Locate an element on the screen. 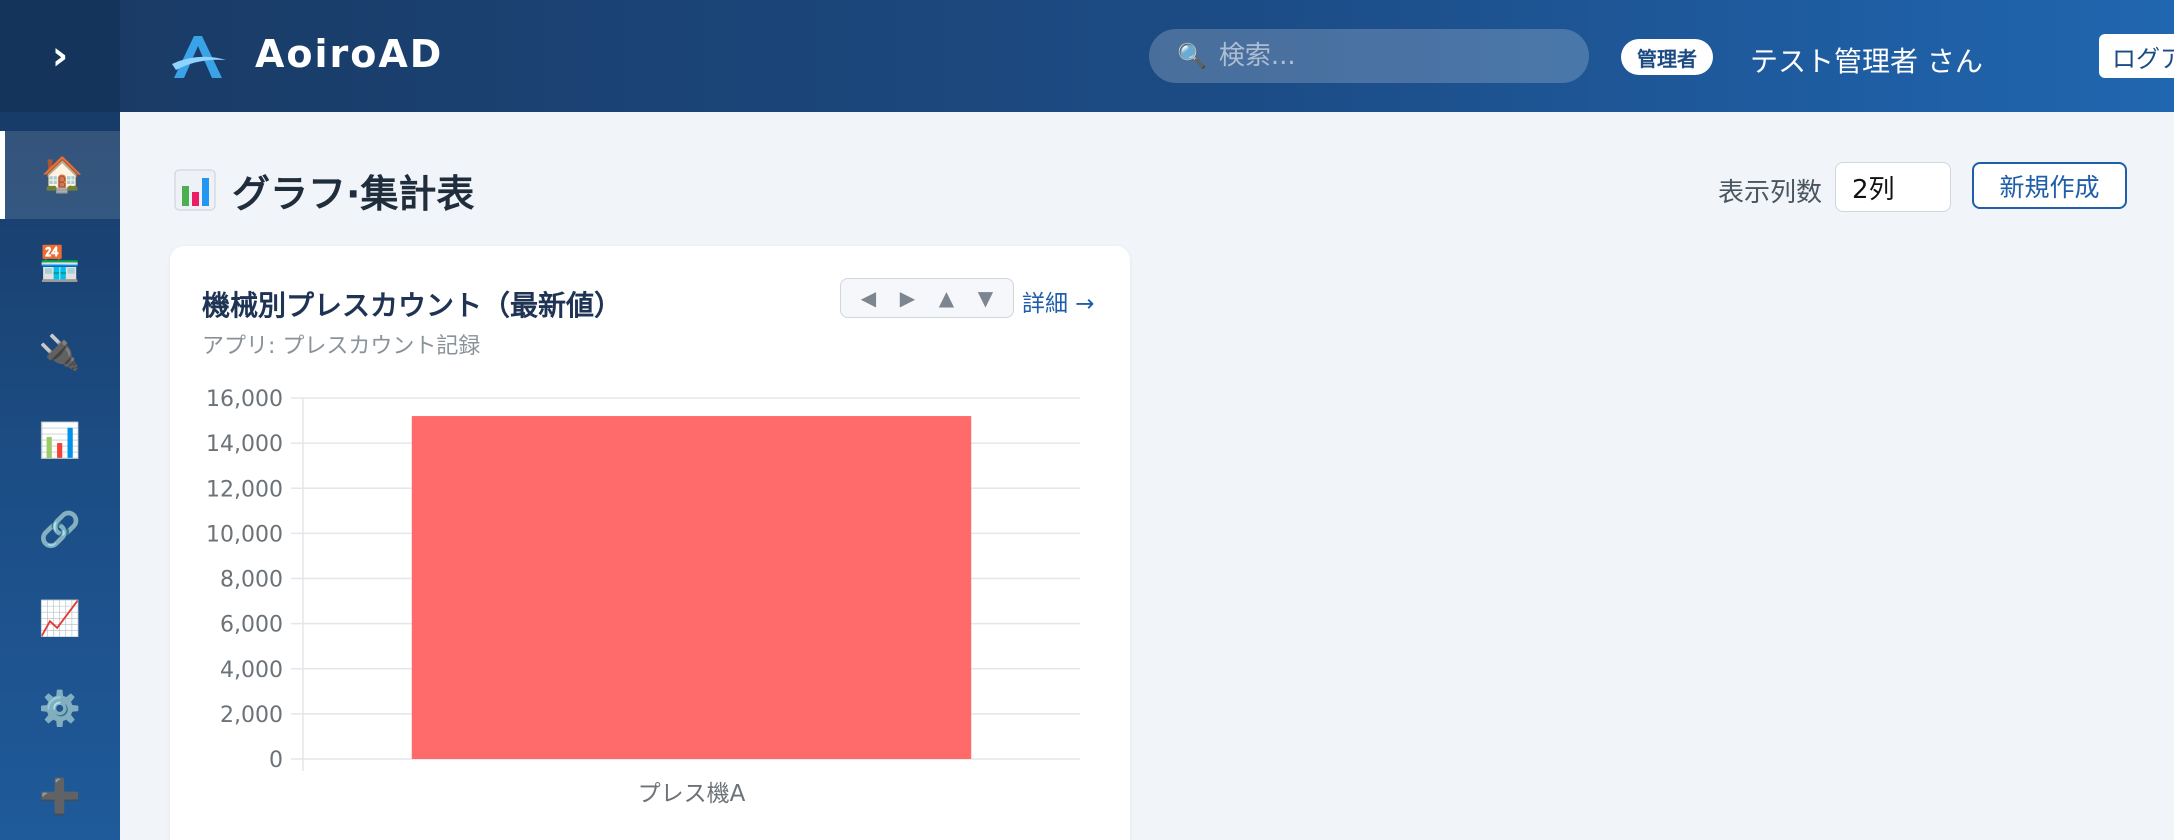  sidebar-item-add: ➕ is located at coordinates (60, 796).